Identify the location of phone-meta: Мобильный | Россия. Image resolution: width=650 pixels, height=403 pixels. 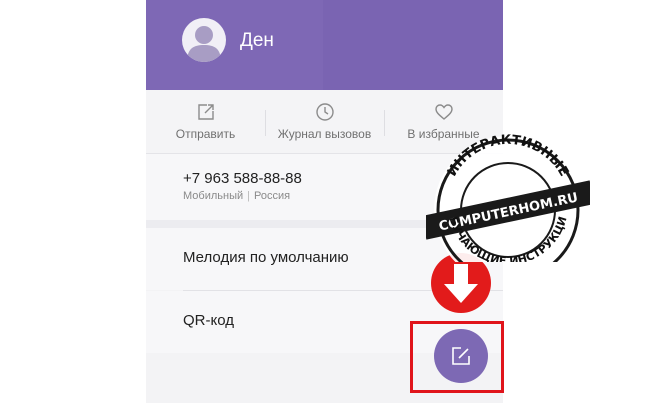
(236, 196).